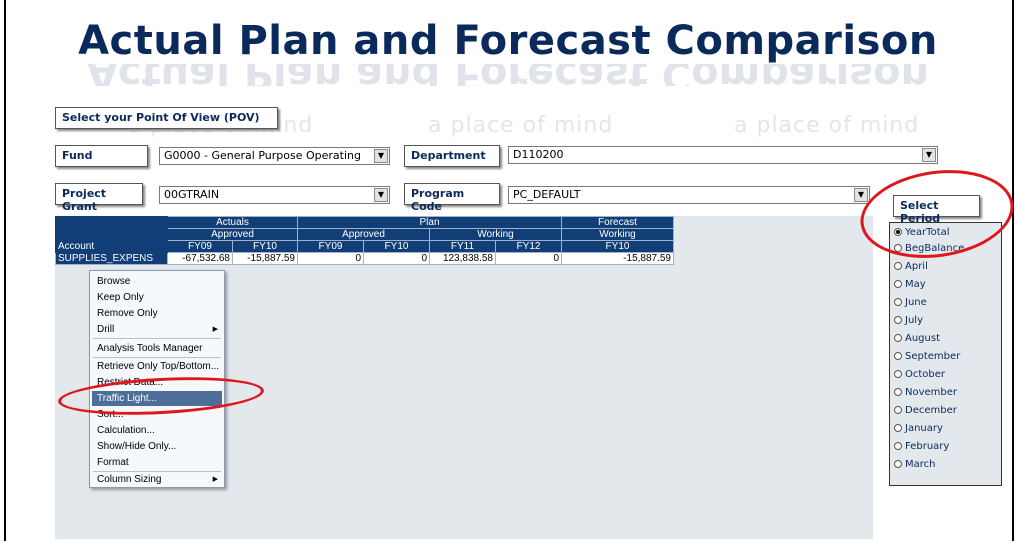  Describe the element at coordinates (920, 464) in the screenshot. I see `radio-label: March` at that location.